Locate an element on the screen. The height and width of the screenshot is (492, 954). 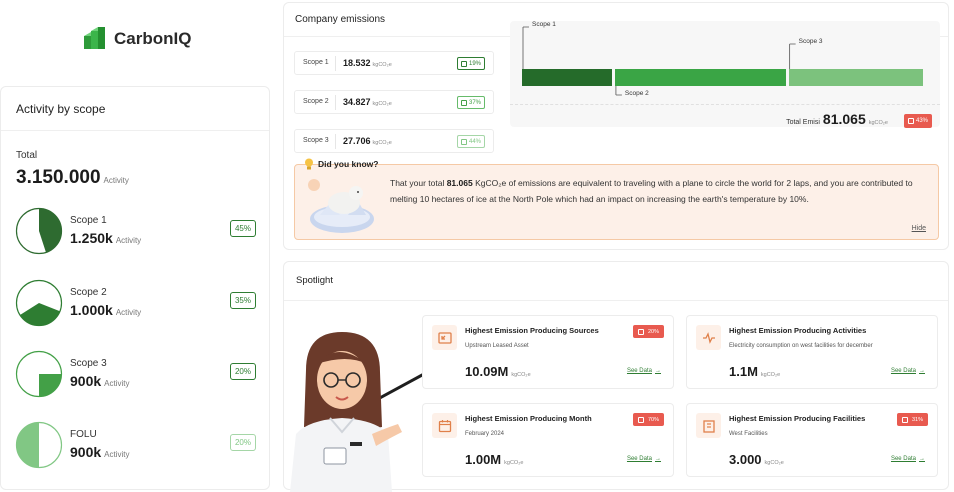
brand-logo: CarbonIQ is located at coordinates (137, 39).